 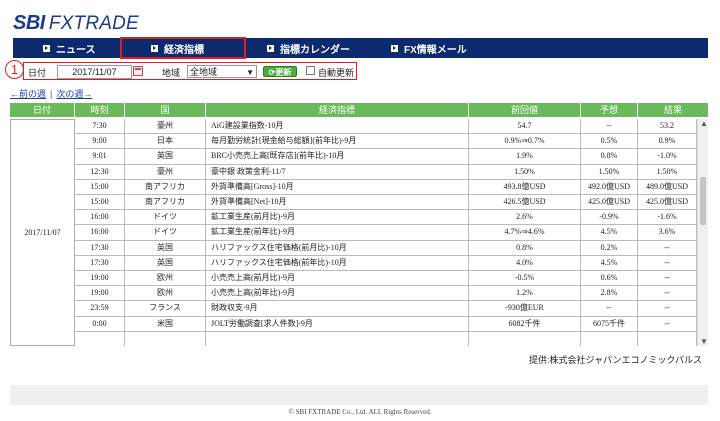 What do you see at coordinates (315, 50) in the screenshot?
I see `nav-item-label: 指標カレンダー` at bounding box center [315, 50].